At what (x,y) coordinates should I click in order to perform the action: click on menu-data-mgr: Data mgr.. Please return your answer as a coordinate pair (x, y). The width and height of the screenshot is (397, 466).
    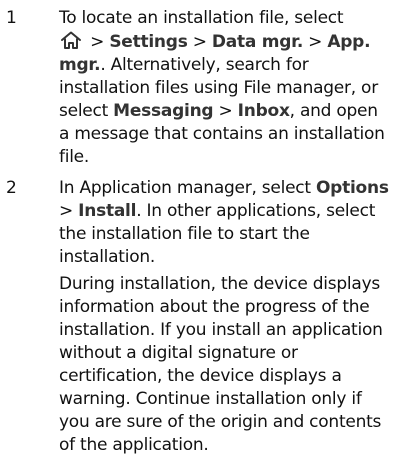
    Looking at the image, I should click on (257, 42).